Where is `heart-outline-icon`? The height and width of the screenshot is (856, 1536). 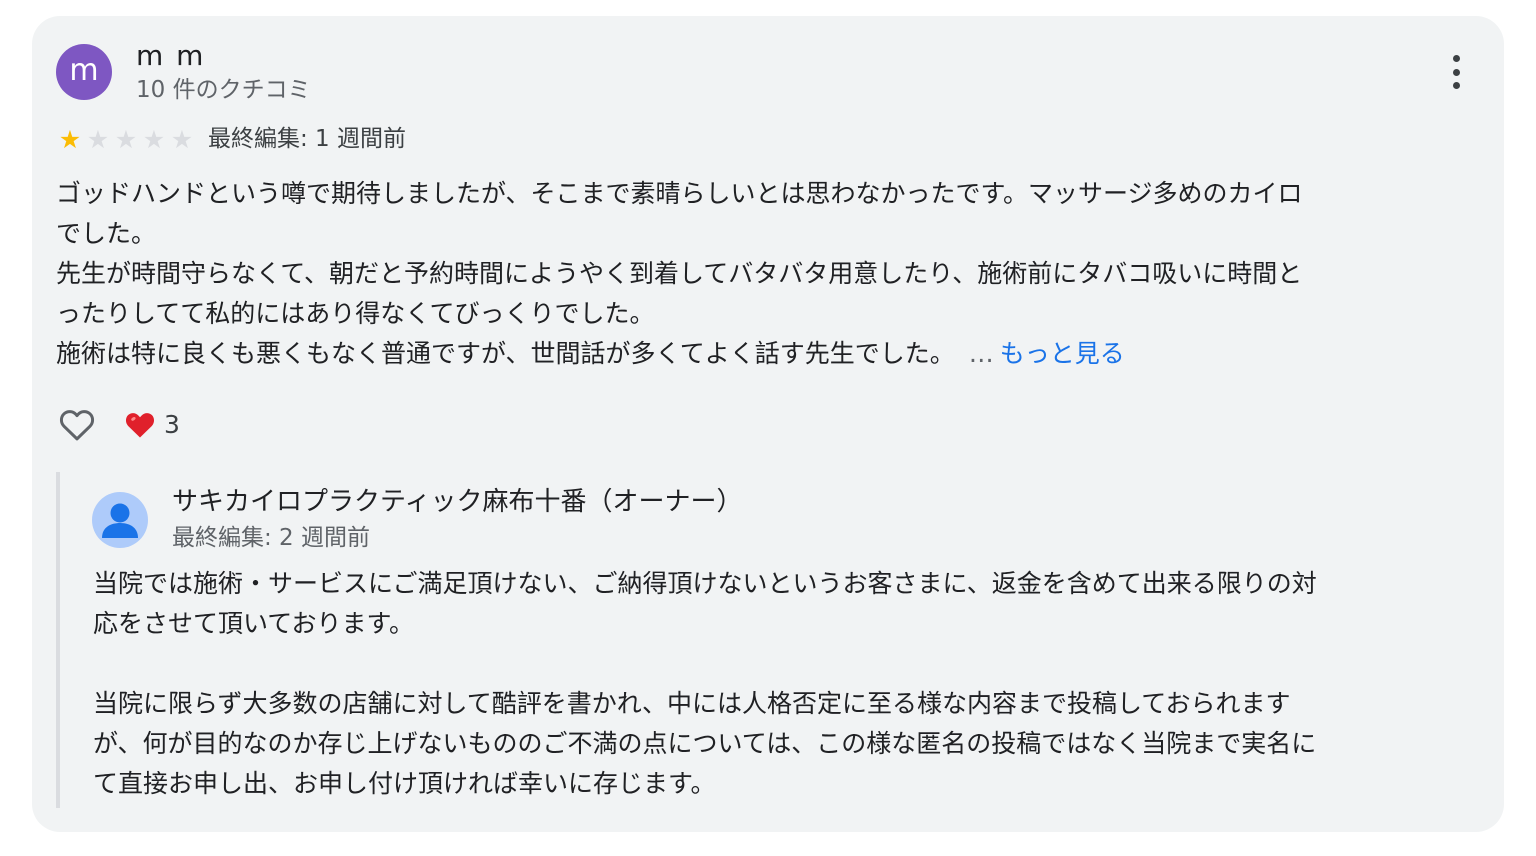
heart-outline-icon is located at coordinates (77, 424).